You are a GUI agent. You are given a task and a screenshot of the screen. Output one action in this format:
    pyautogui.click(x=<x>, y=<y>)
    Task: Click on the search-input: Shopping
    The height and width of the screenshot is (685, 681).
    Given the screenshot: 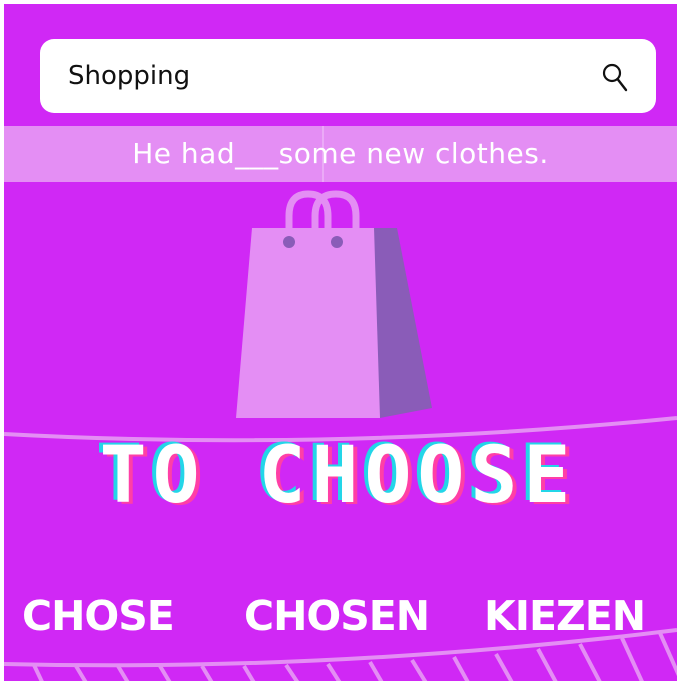 What is the action you would take?
    pyautogui.click(x=129, y=76)
    